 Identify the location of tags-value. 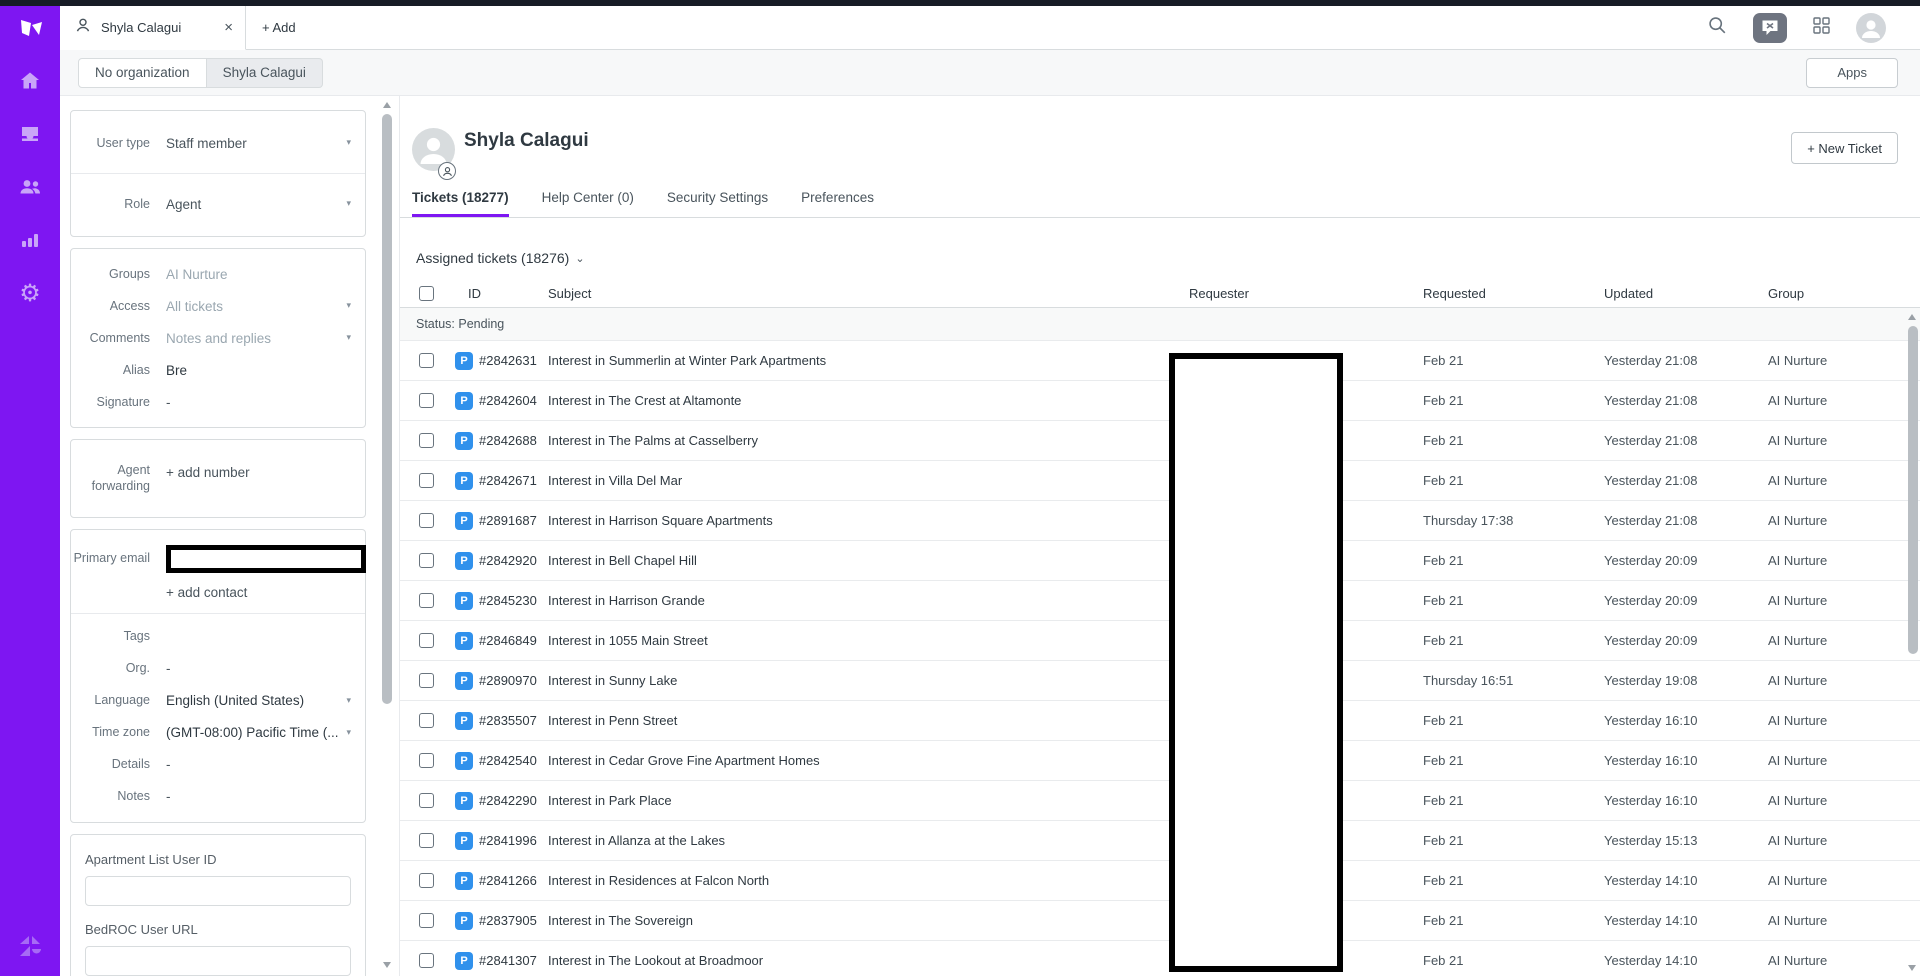
(258, 637).